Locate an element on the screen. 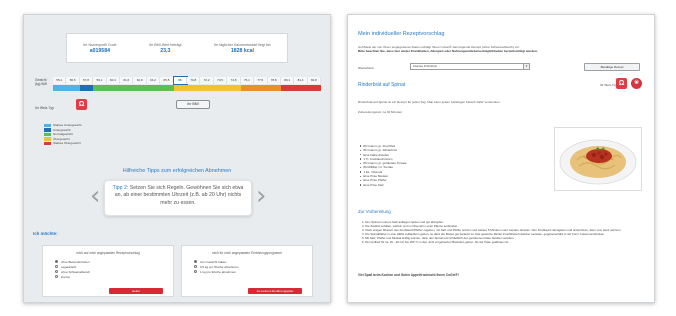 The height and width of the screenshot is (316, 676). bmi-cell: 66 is located at coordinates (180, 80).